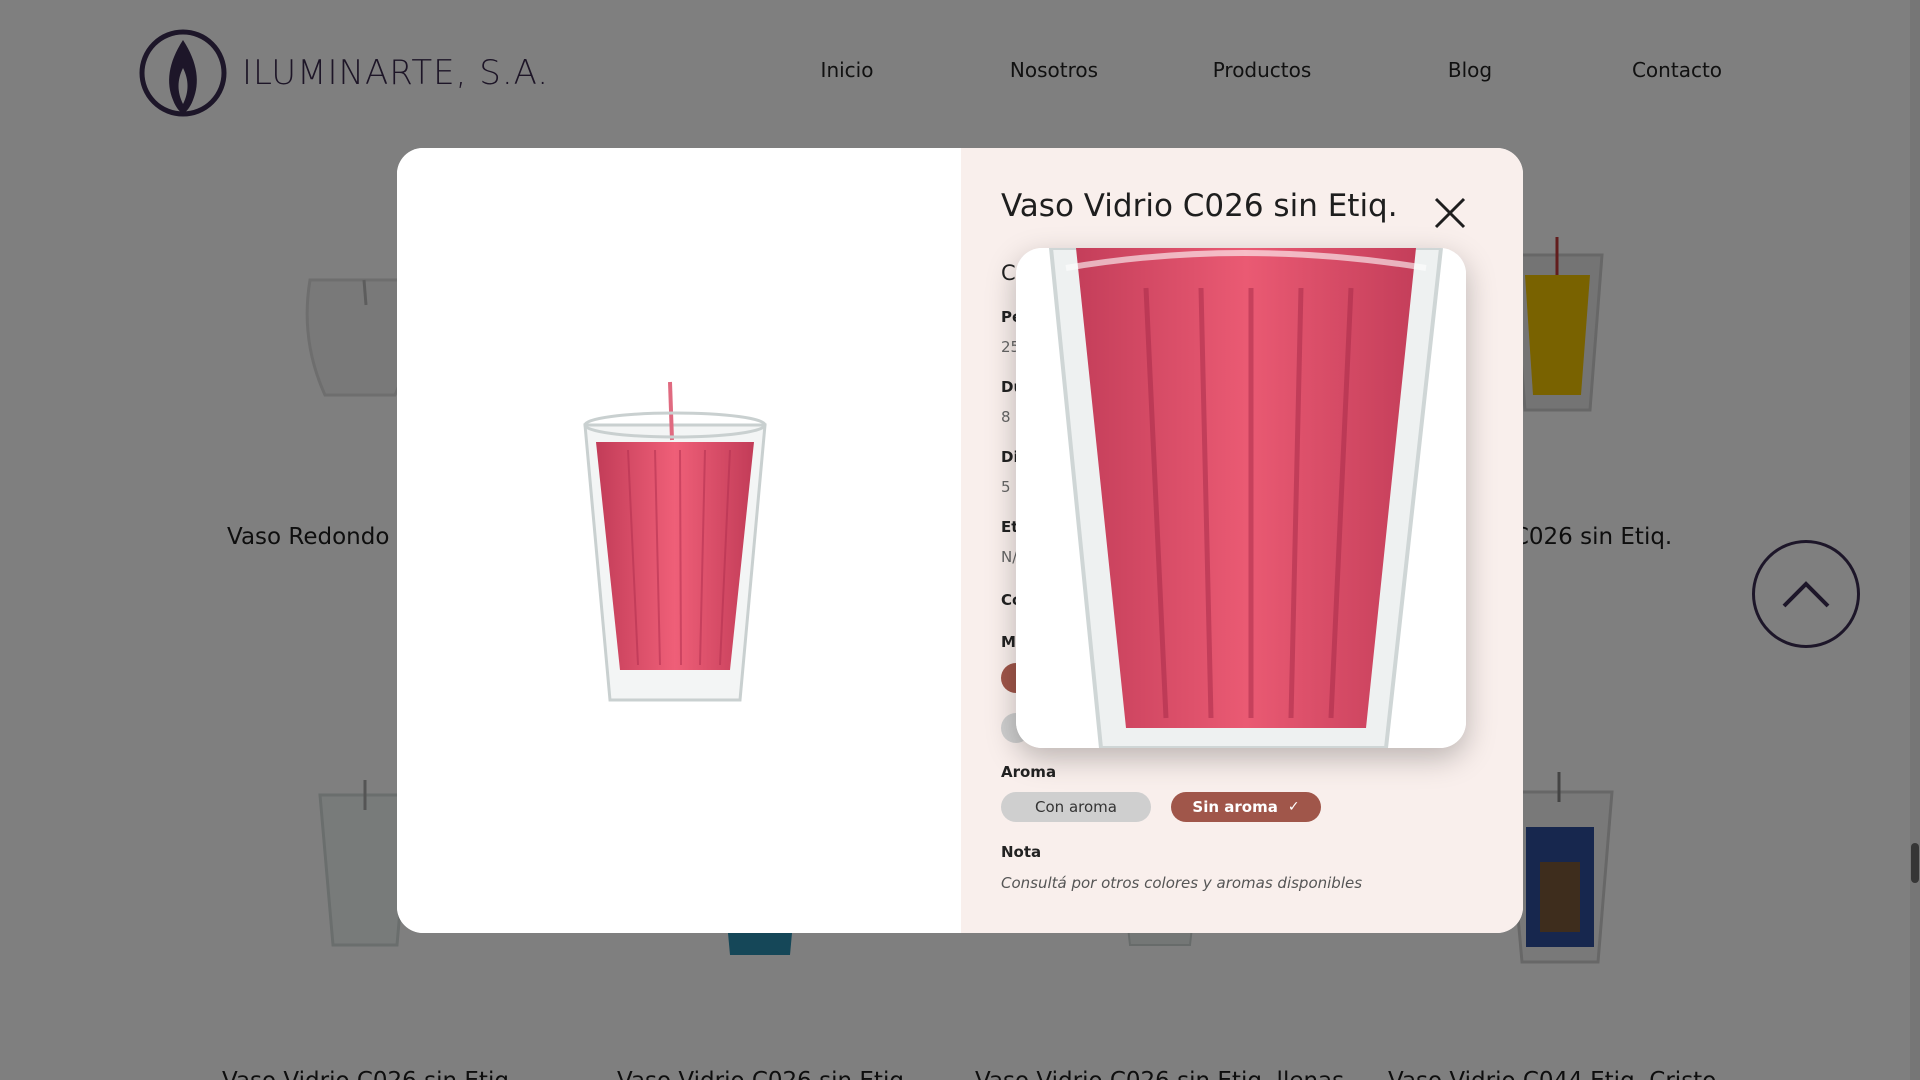  I want to click on spec-value: N/, so click(1009, 557).